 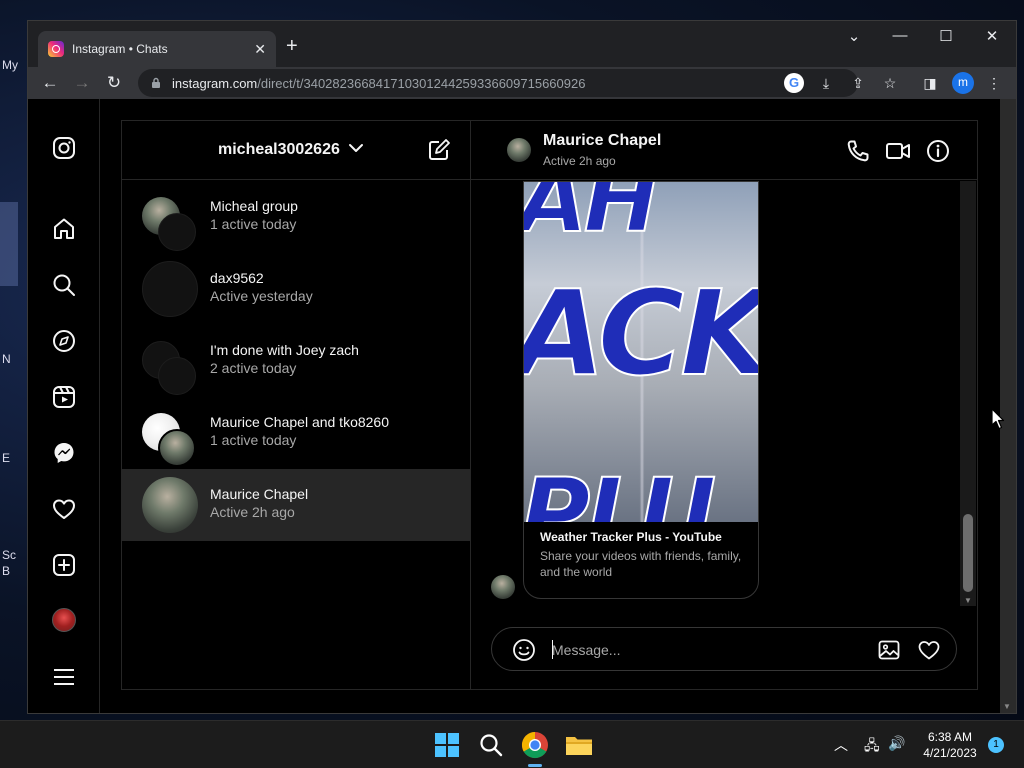 I want to click on preview-image-text: AH, so click(x=592, y=218).